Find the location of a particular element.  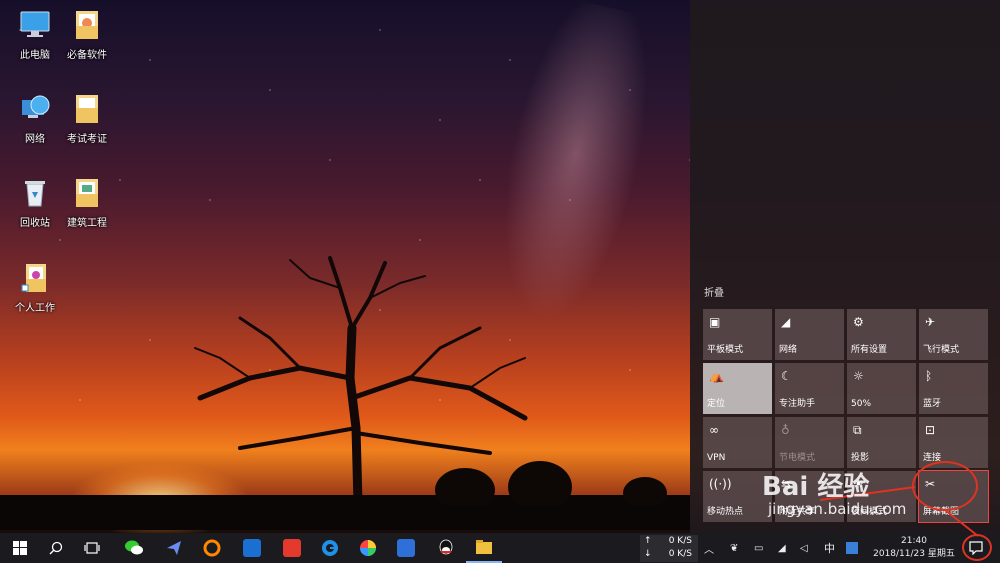

tile-label: 投影 is located at coordinates (860, 458).